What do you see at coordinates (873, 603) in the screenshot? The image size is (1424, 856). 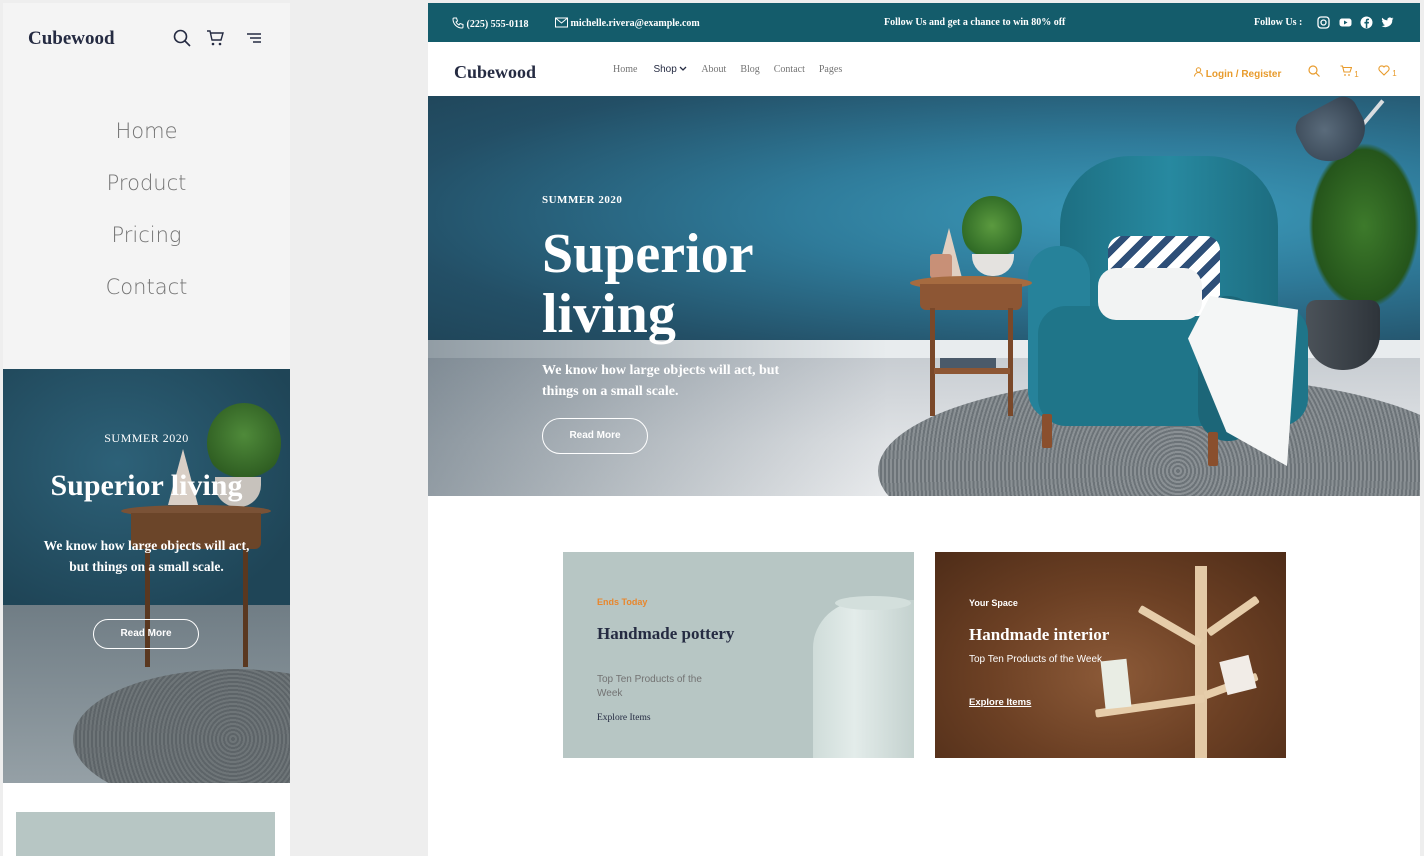 I see `promo-vase-rim` at bounding box center [873, 603].